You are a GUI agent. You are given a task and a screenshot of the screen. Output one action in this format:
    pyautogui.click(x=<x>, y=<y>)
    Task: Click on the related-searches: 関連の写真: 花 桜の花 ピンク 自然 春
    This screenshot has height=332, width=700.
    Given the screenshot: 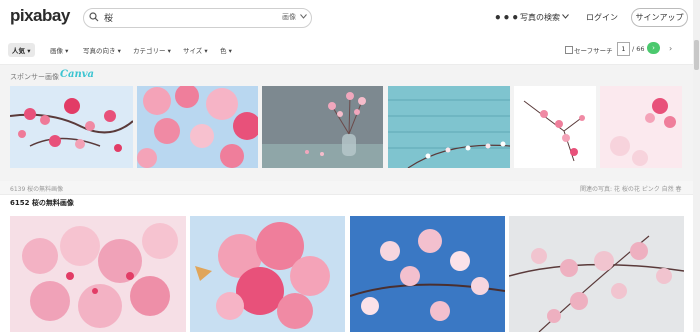 What is the action you would take?
    pyautogui.click(x=631, y=188)
    